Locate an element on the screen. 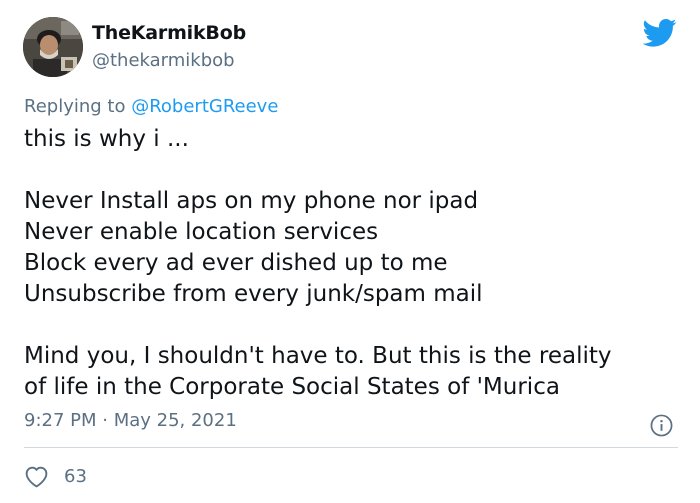  tweet-line: Block every ad ever dished up to me is located at coordinates (236, 263).